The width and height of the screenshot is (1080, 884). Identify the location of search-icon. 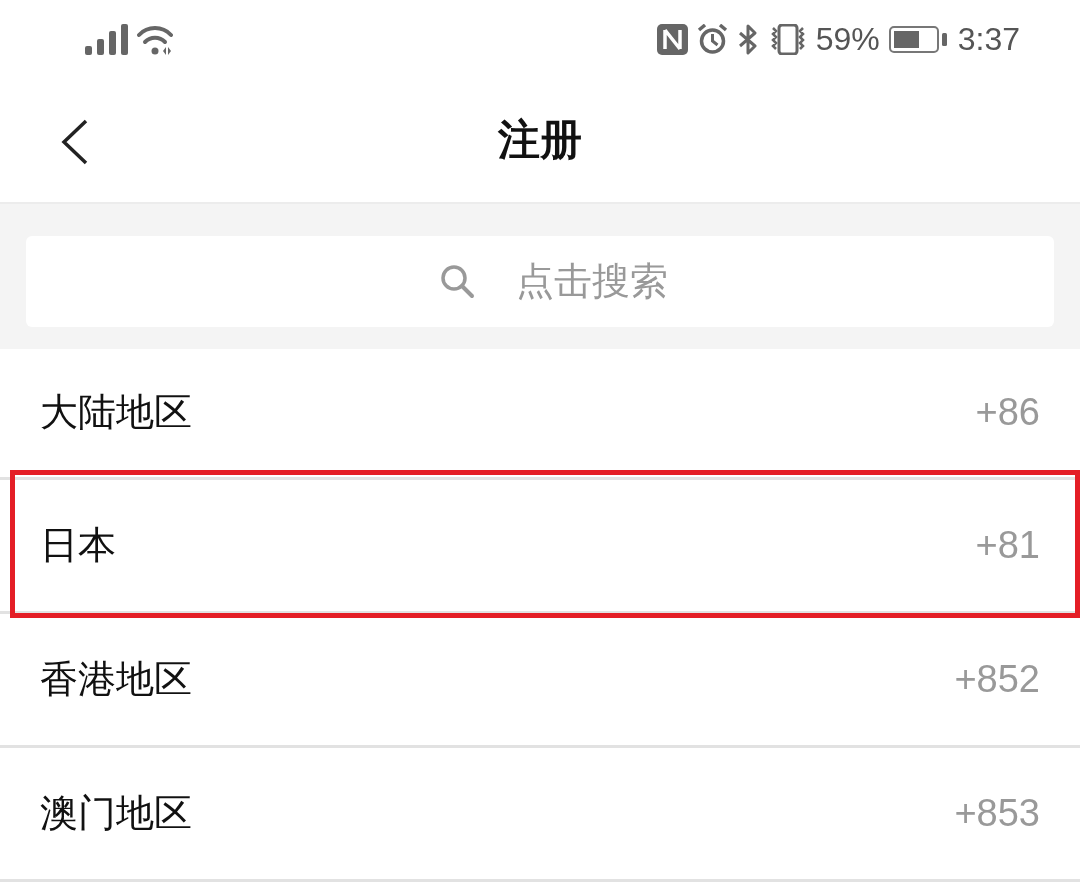
(457, 281).